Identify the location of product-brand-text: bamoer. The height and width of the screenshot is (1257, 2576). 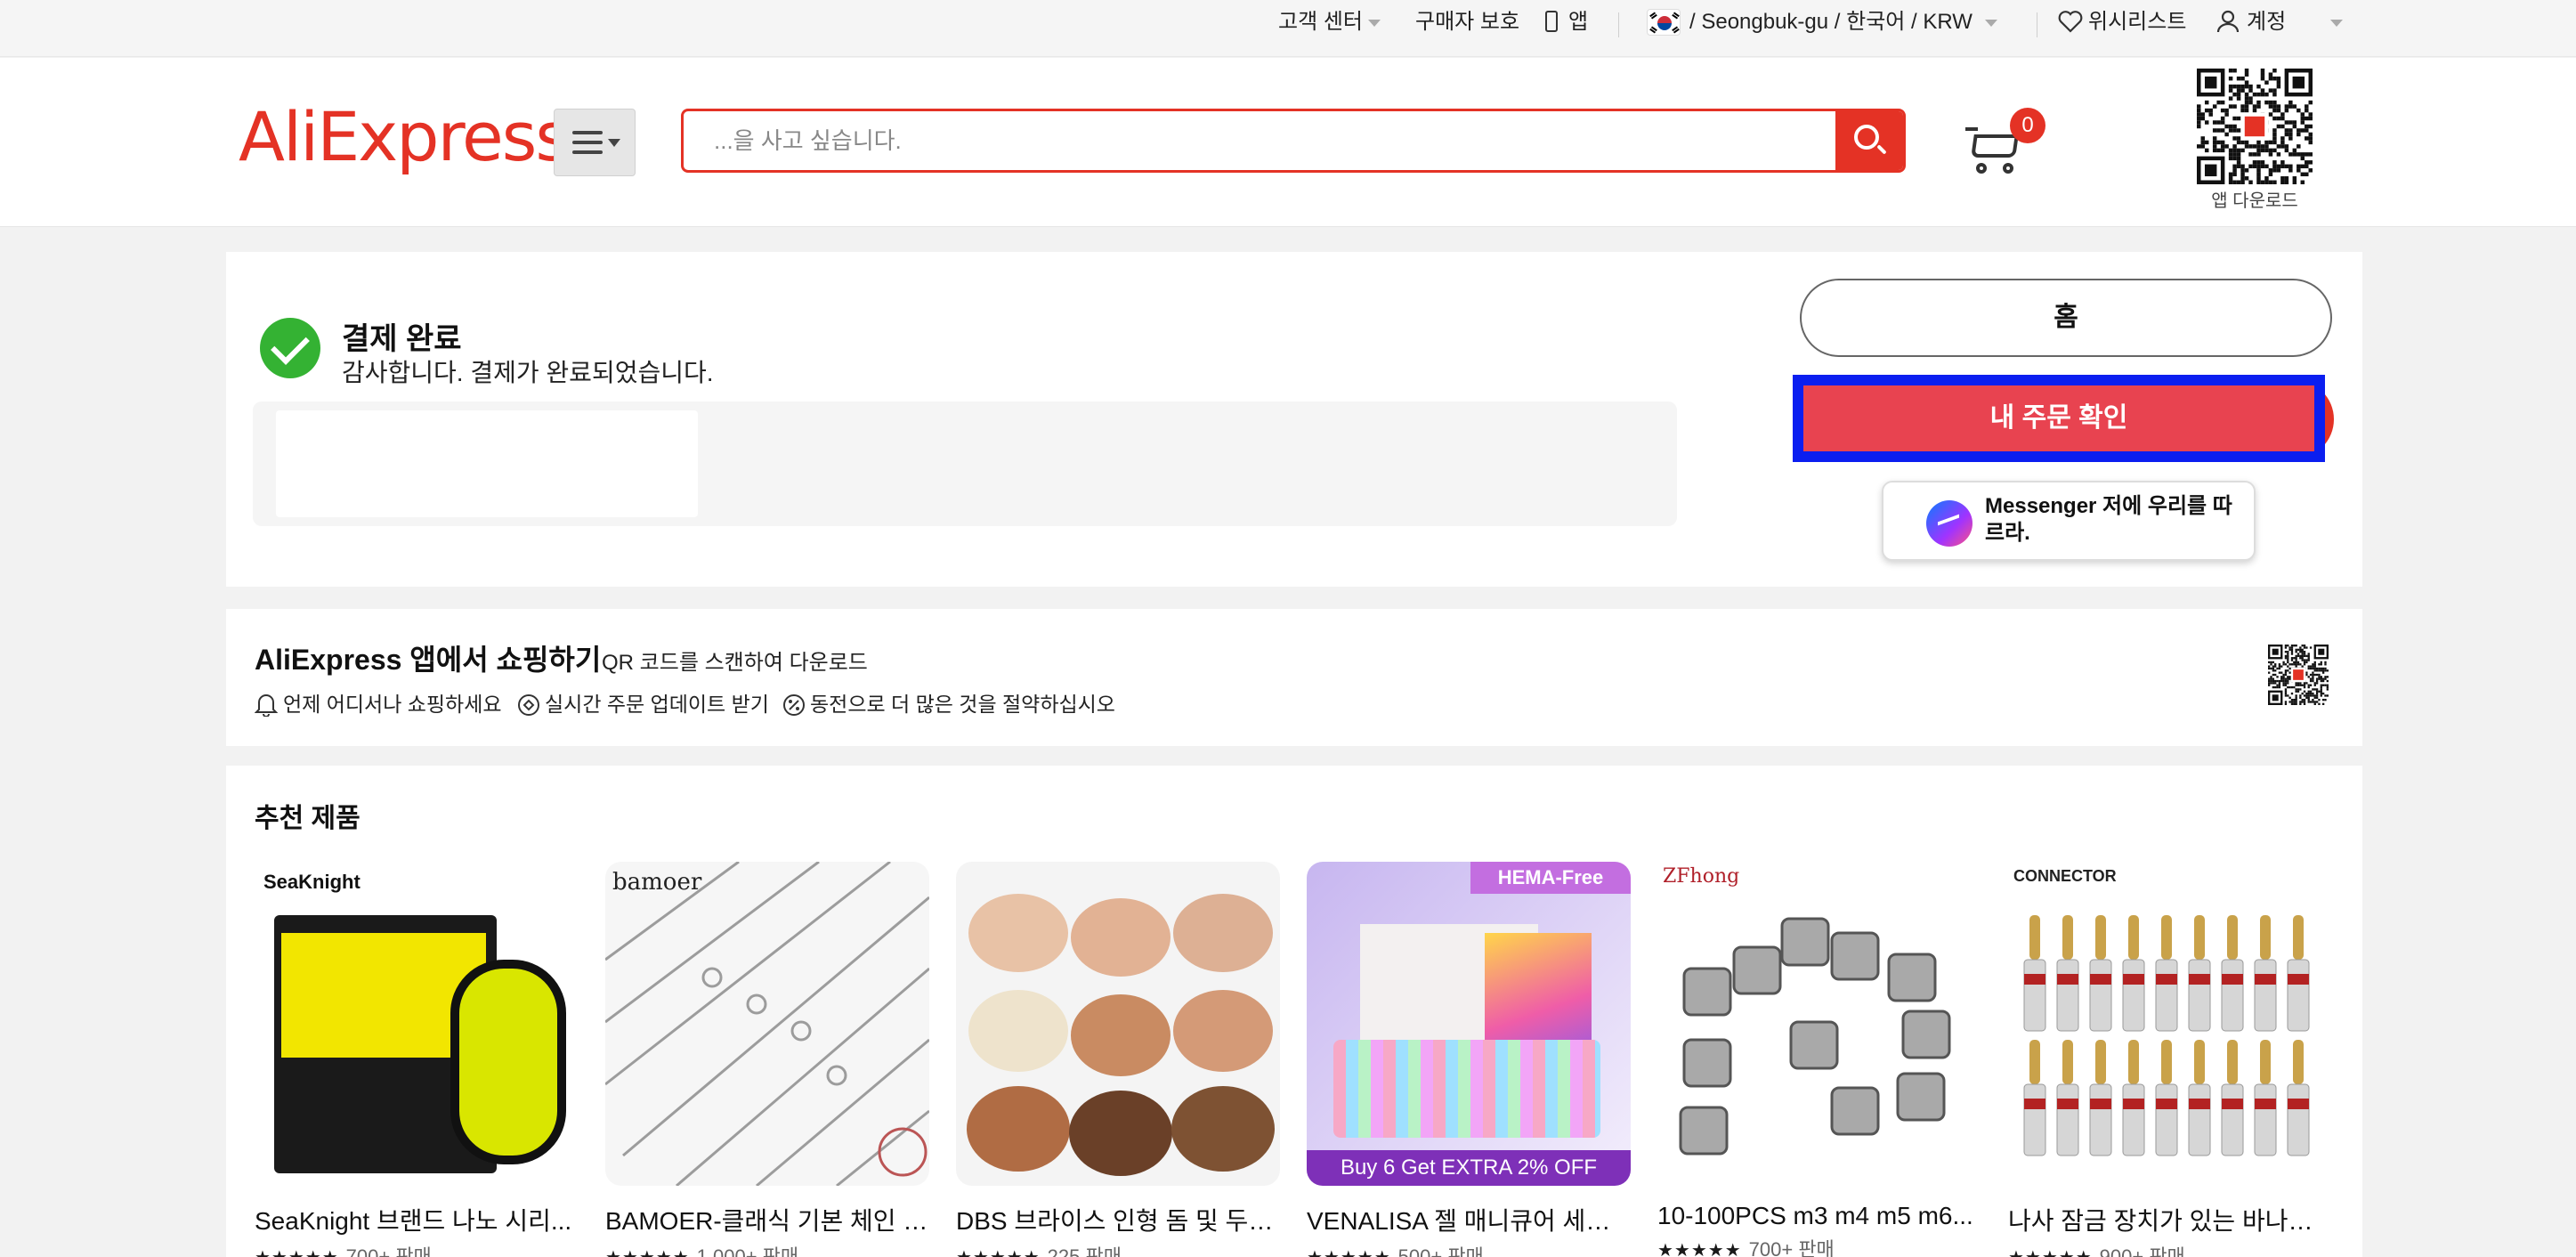
(657, 882).